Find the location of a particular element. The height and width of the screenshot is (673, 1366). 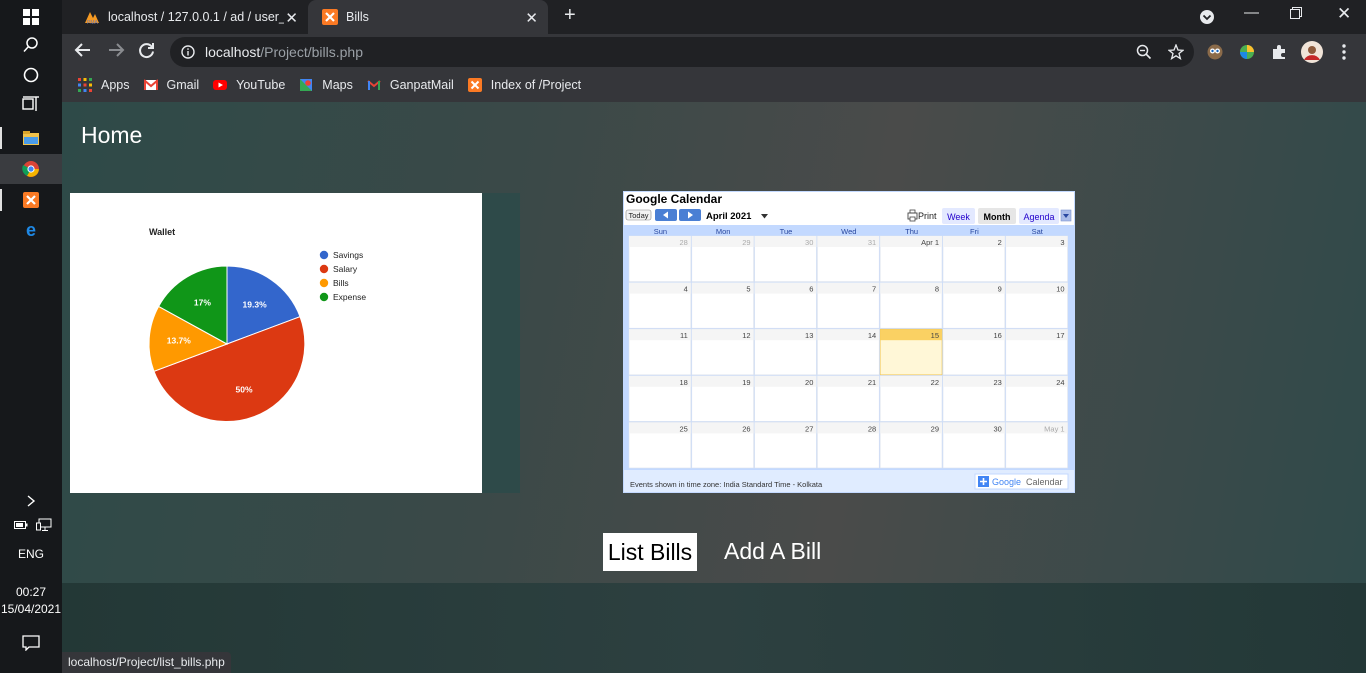

day-number: 26 is located at coordinates (746, 428).